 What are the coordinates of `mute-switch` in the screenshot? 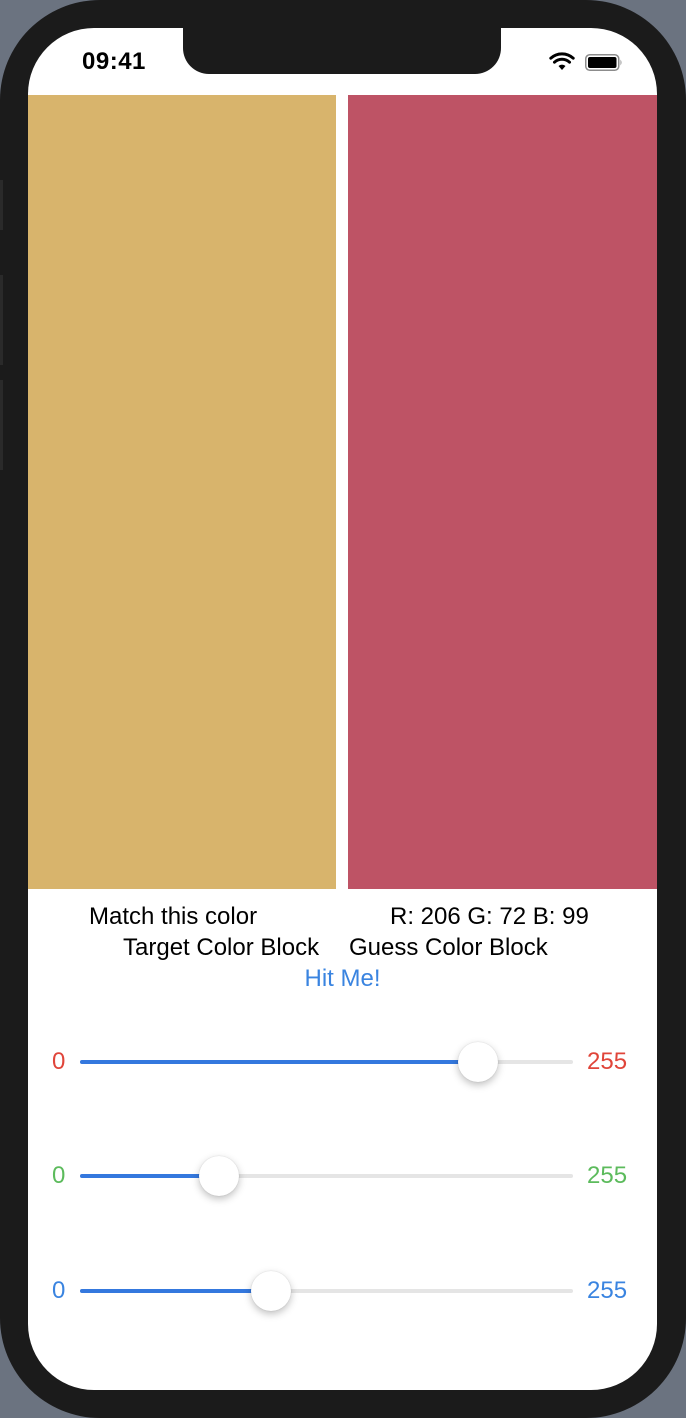 It's located at (1, 205).